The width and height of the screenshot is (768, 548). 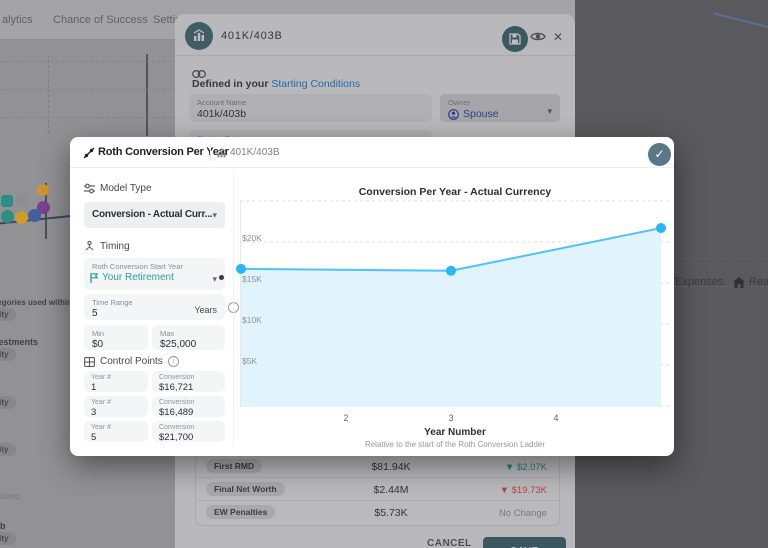 I want to click on y-axis-label: $10K, so click(x=252, y=320).